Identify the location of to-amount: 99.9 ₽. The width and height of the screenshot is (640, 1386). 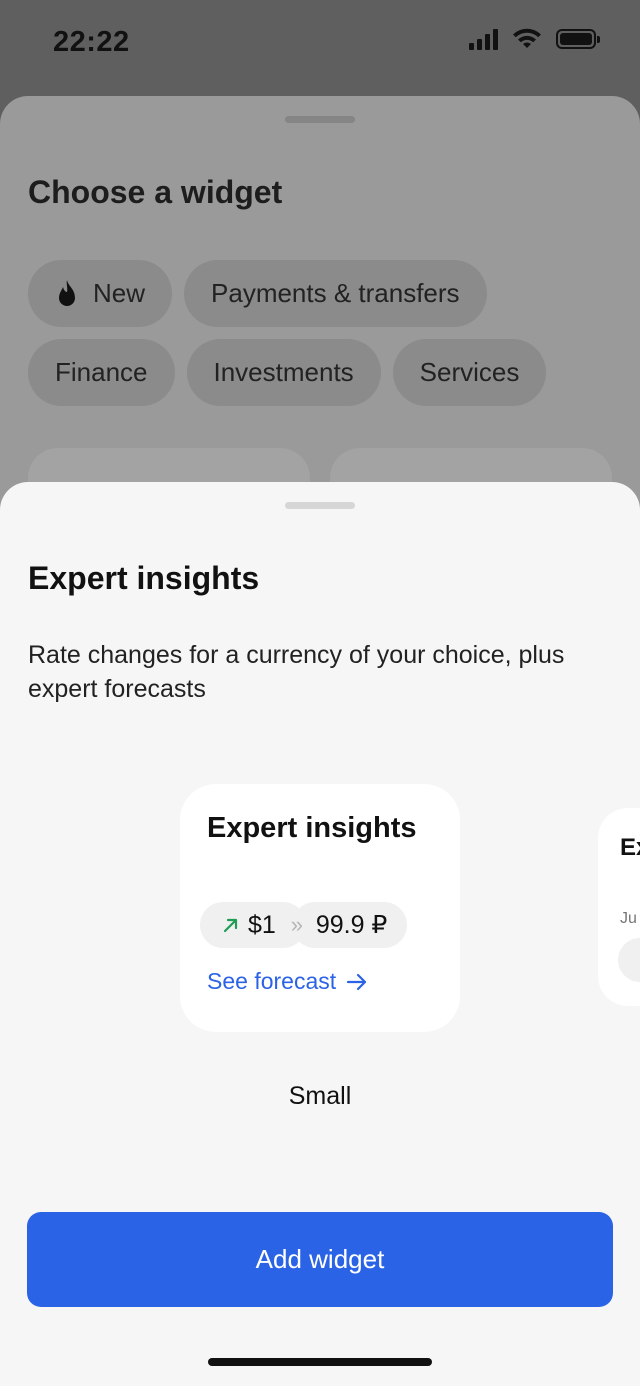
(351, 925).